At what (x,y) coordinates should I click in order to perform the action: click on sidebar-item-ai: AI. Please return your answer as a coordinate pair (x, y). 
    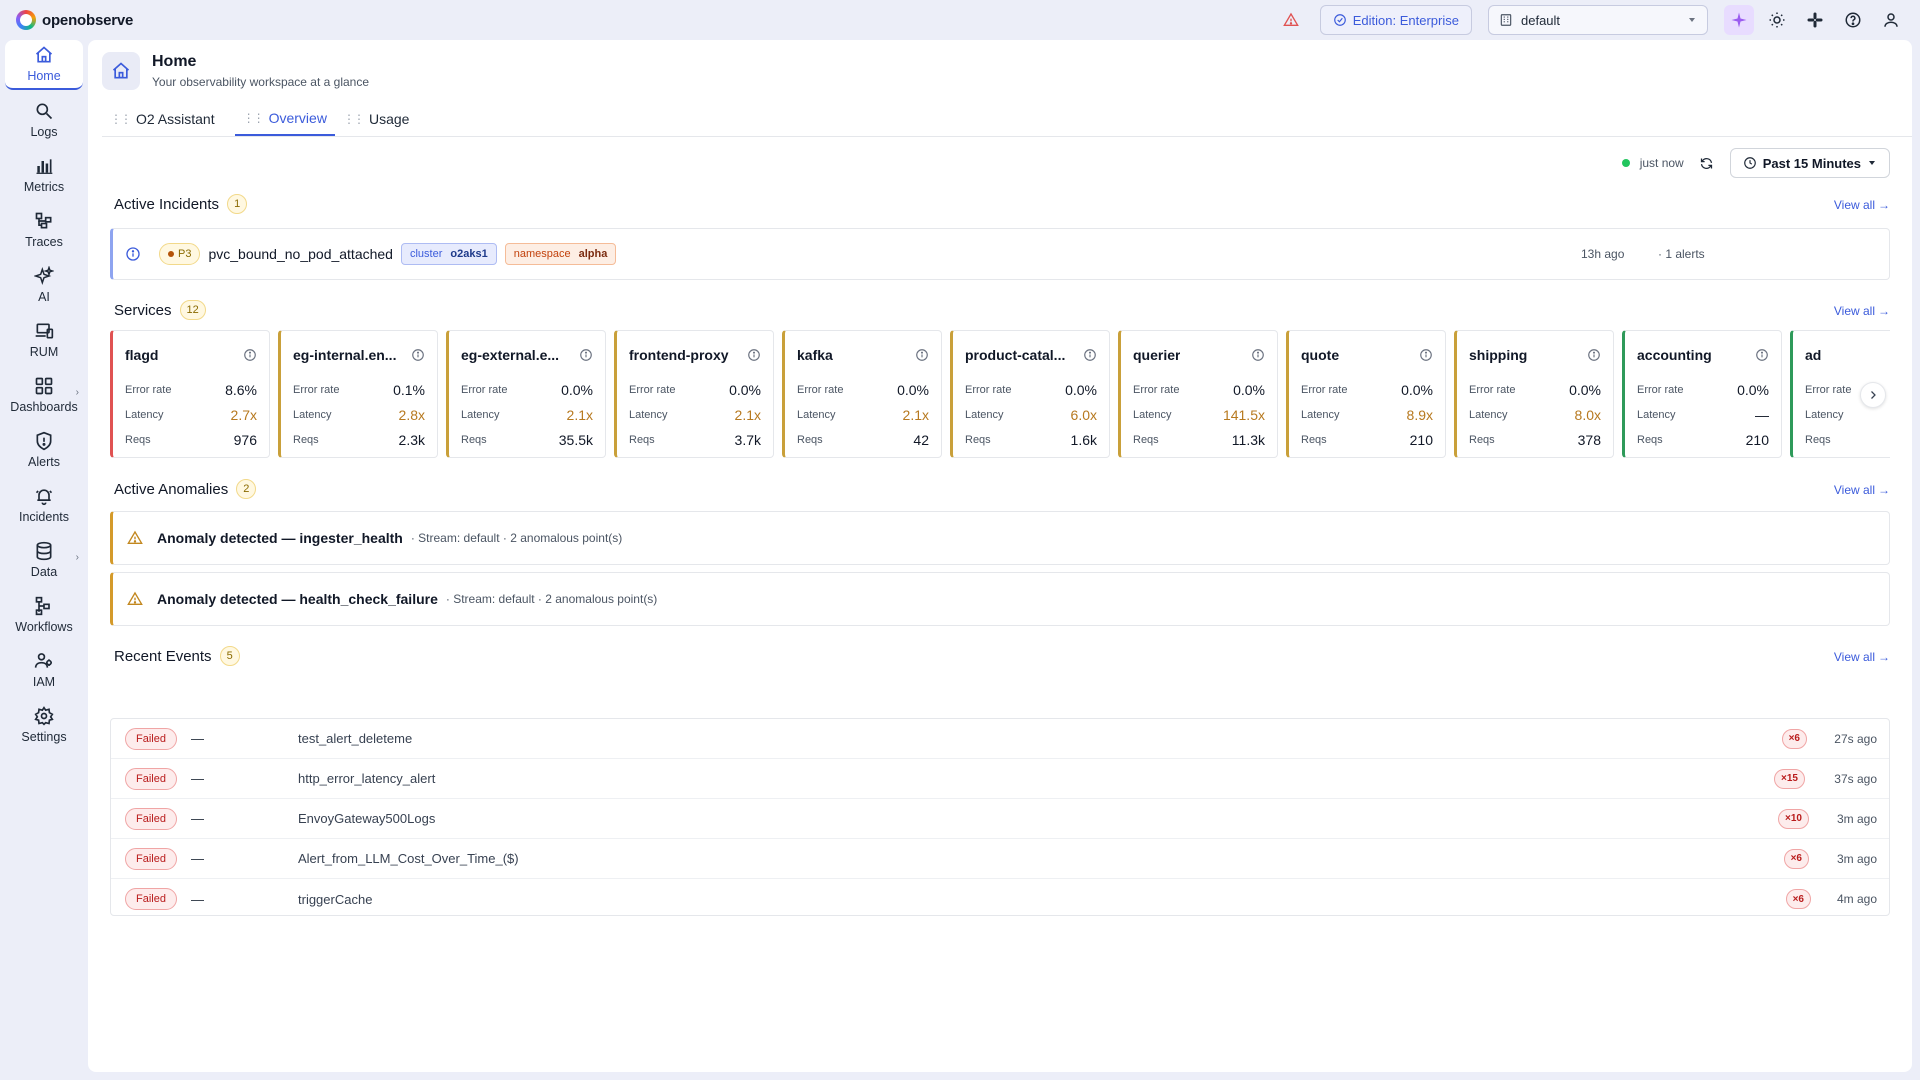
    Looking at the image, I should click on (44, 285).